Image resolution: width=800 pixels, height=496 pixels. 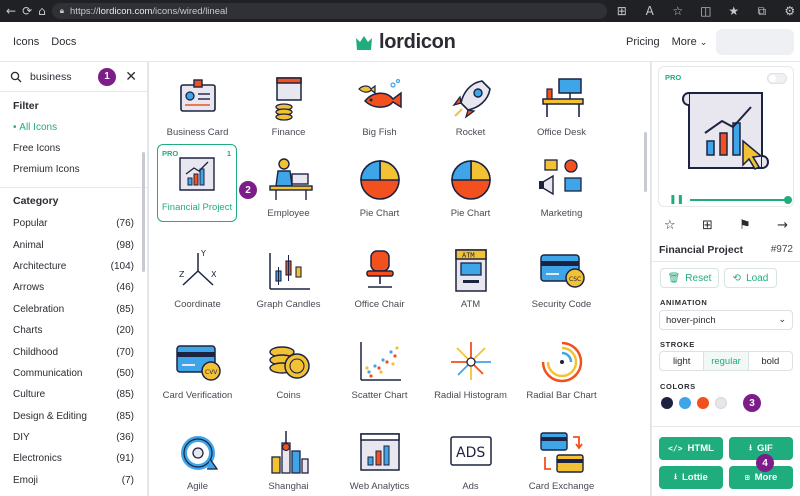 What do you see at coordinates (684, 302) in the screenshot?
I see `animation-label: ANIMATION` at bounding box center [684, 302].